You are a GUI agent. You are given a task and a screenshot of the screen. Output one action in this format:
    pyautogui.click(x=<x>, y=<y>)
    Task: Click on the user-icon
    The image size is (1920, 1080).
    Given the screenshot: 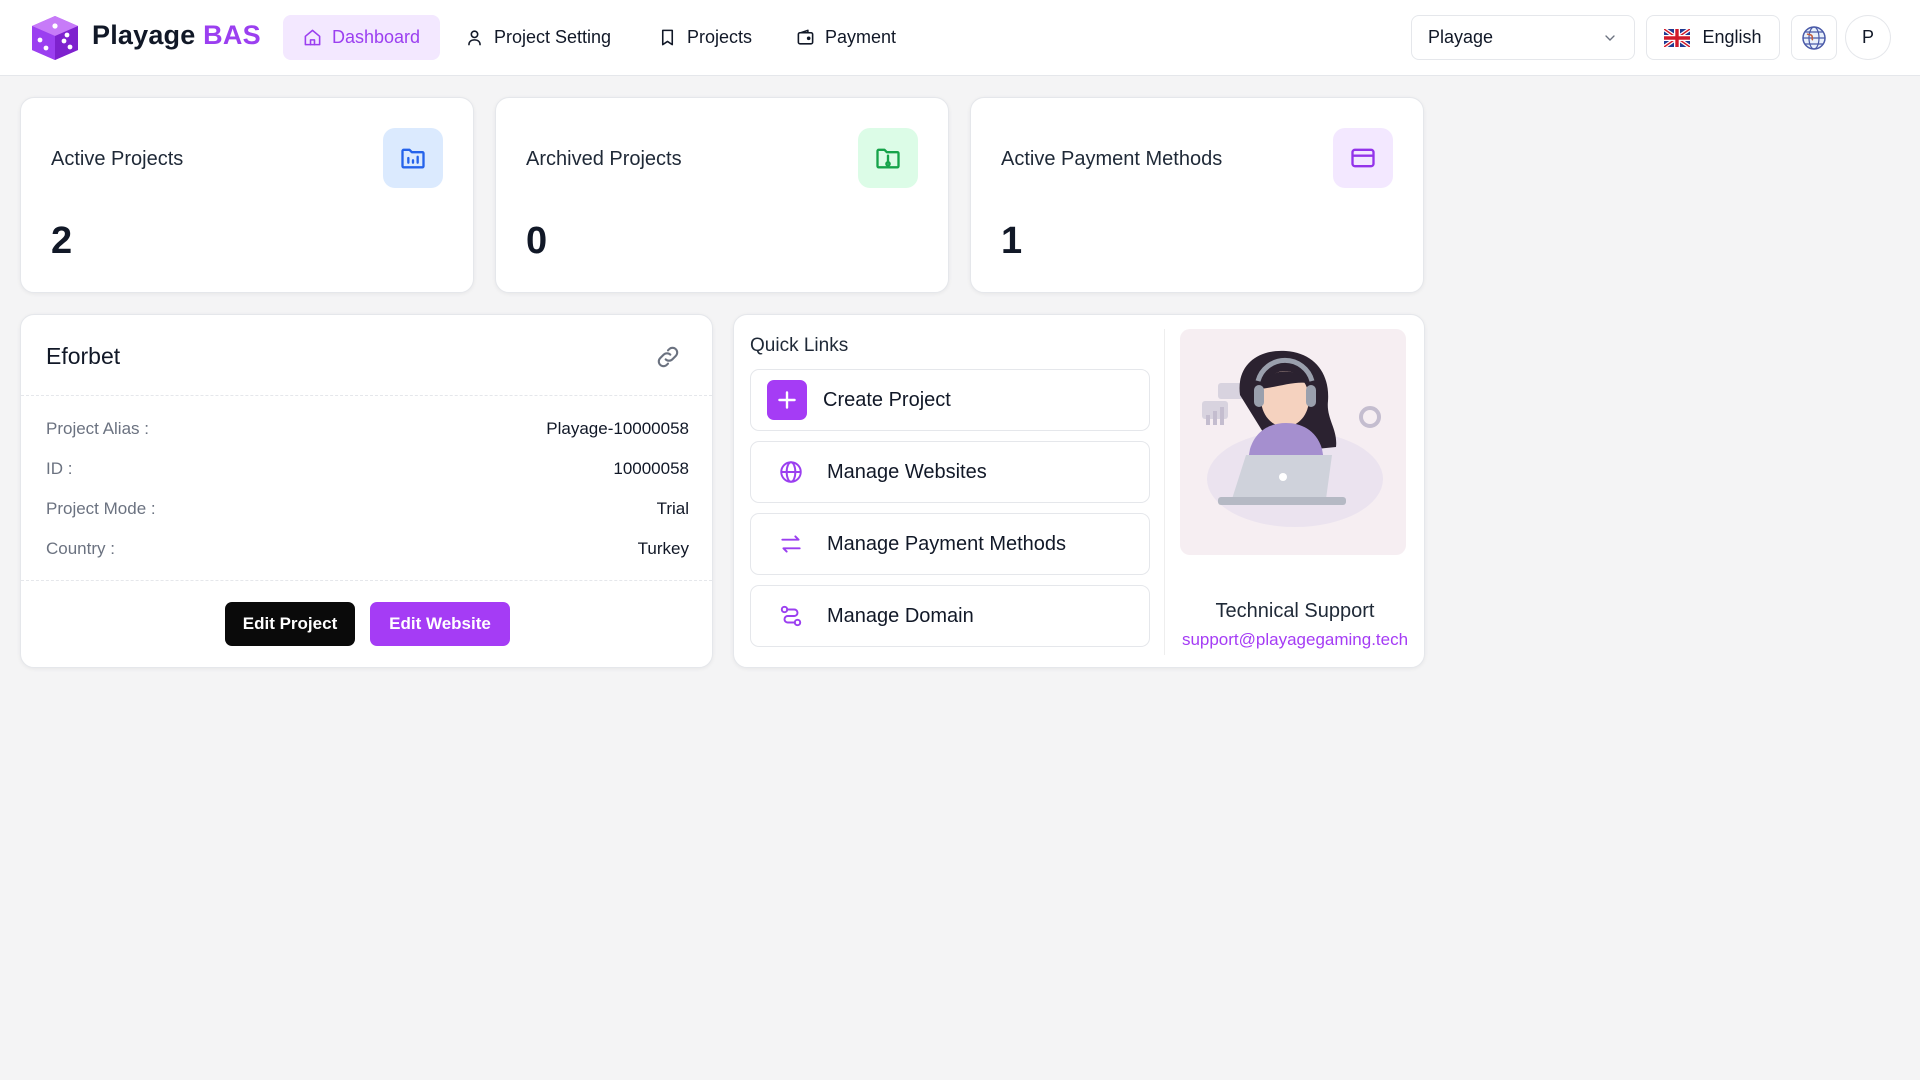 What is the action you would take?
    pyautogui.click(x=474, y=38)
    